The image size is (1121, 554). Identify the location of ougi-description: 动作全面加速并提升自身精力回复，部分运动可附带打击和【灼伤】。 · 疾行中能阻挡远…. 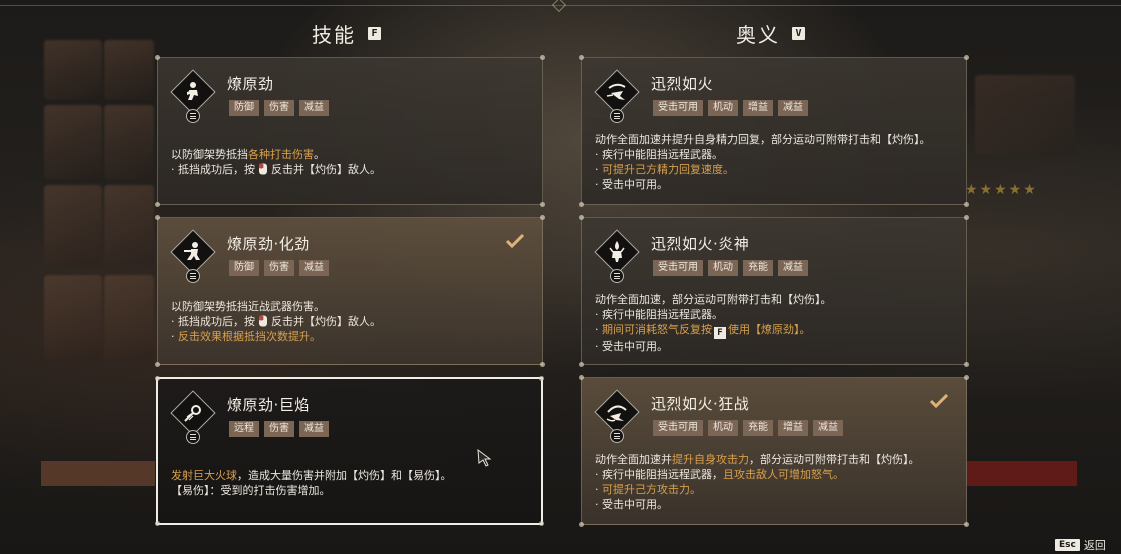
(763, 162).